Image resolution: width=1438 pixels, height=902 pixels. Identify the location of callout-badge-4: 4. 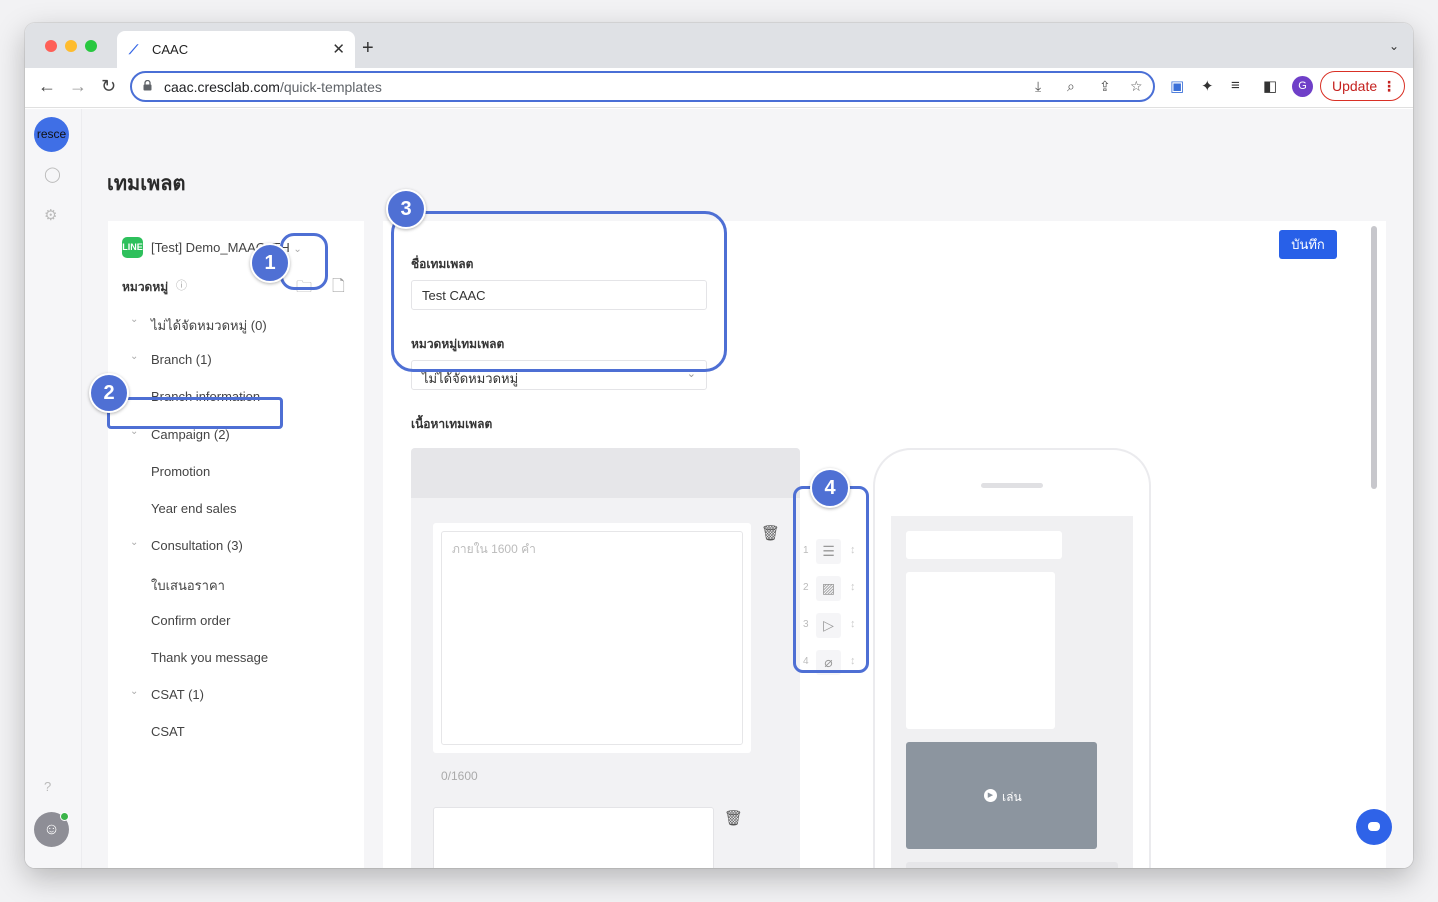
(830, 488).